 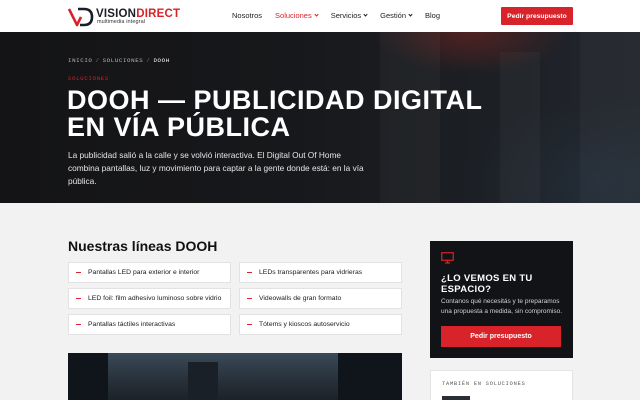 What do you see at coordinates (274, 113) in the screenshot?
I see `page-title: DOOH — PUBLICIDAD DIGITAL EN VÍA PÚBLICA` at bounding box center [274, 113].